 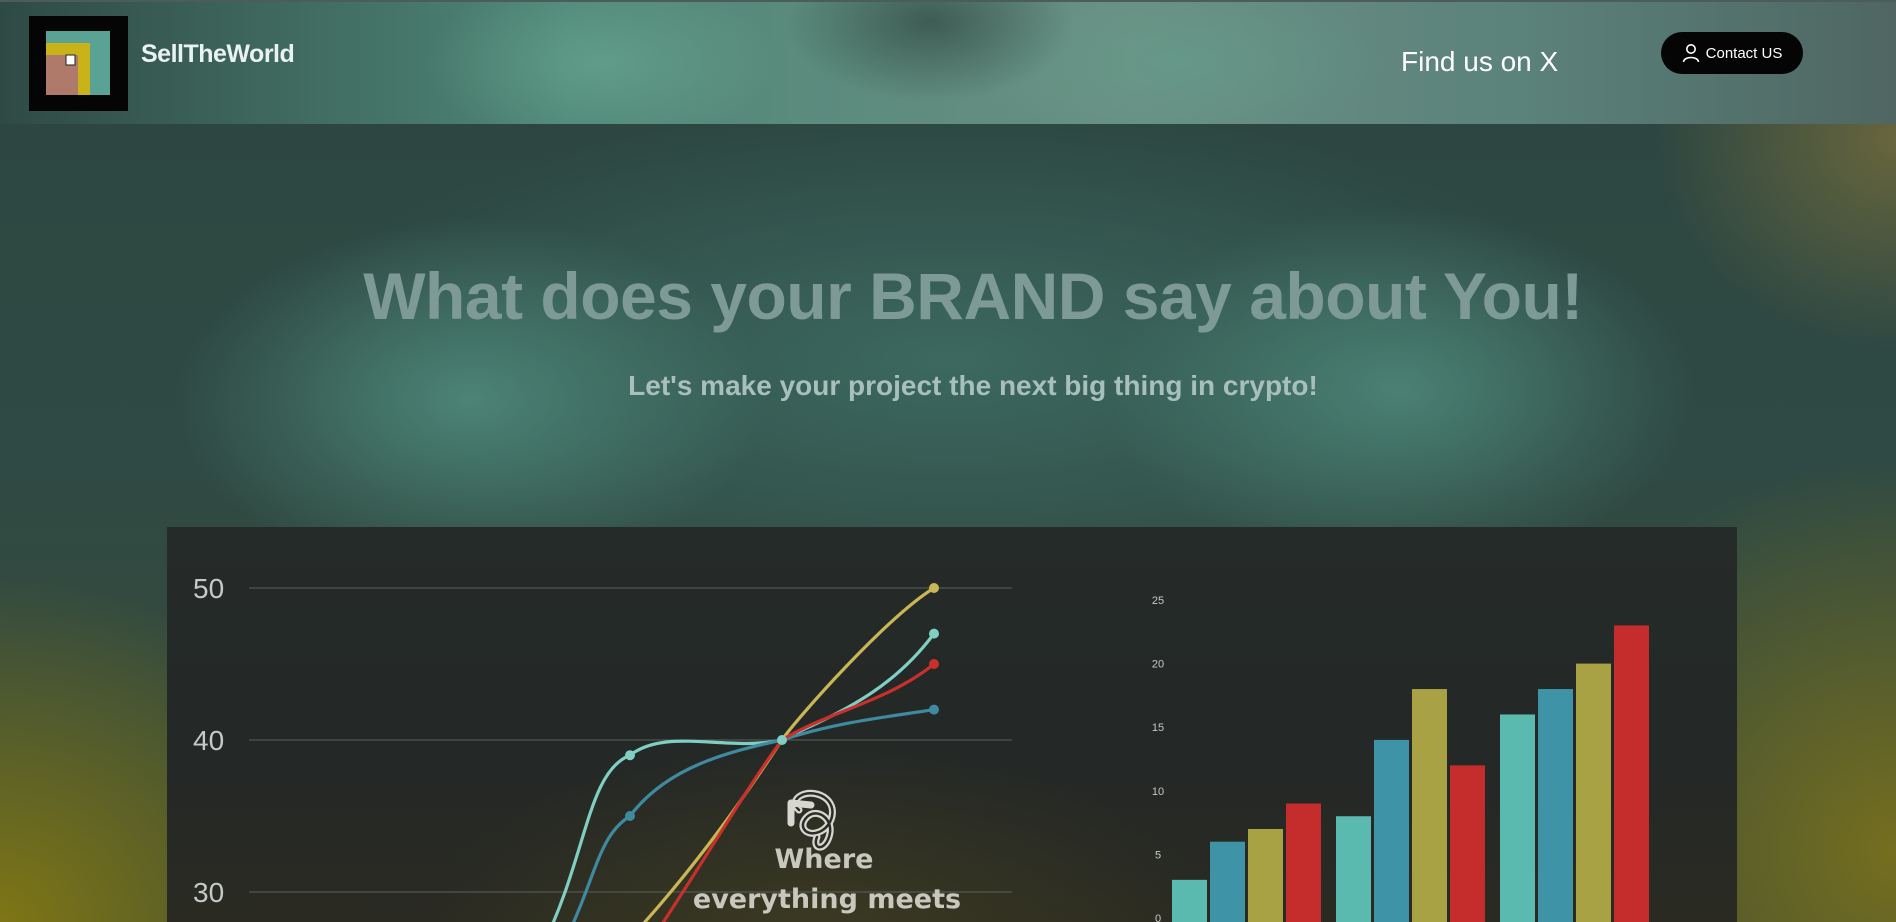 I want to click on bar-chart-y-tick-label: 5, so click(x=1158, y=855).